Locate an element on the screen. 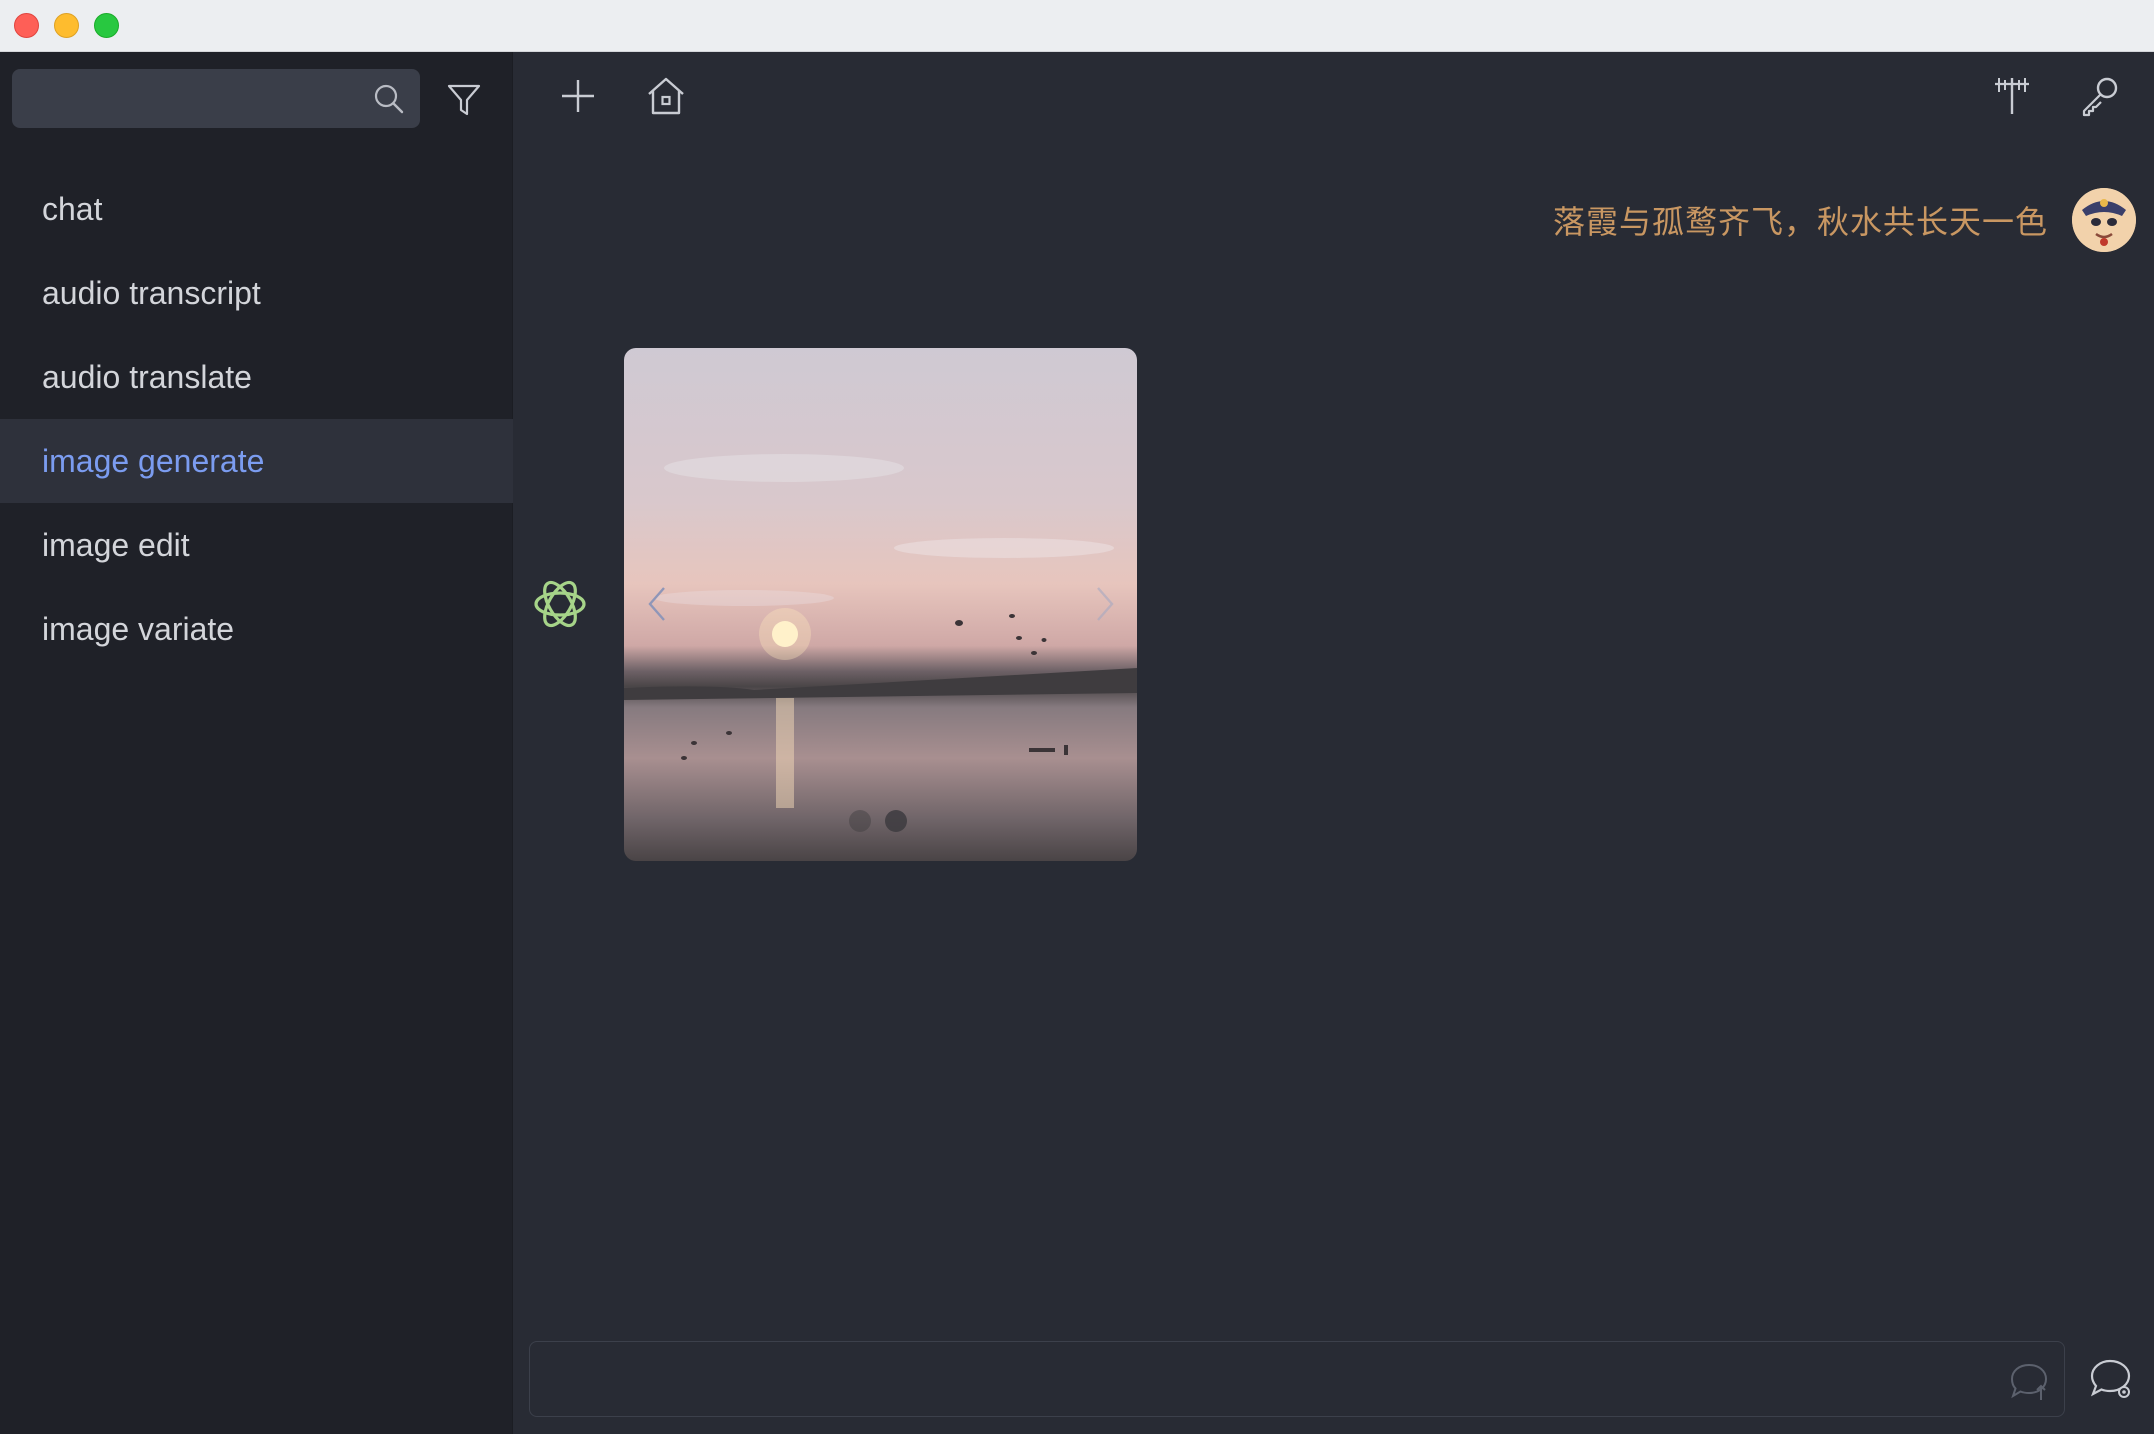  generated-image-carousel is located at coordinates (880, 604).